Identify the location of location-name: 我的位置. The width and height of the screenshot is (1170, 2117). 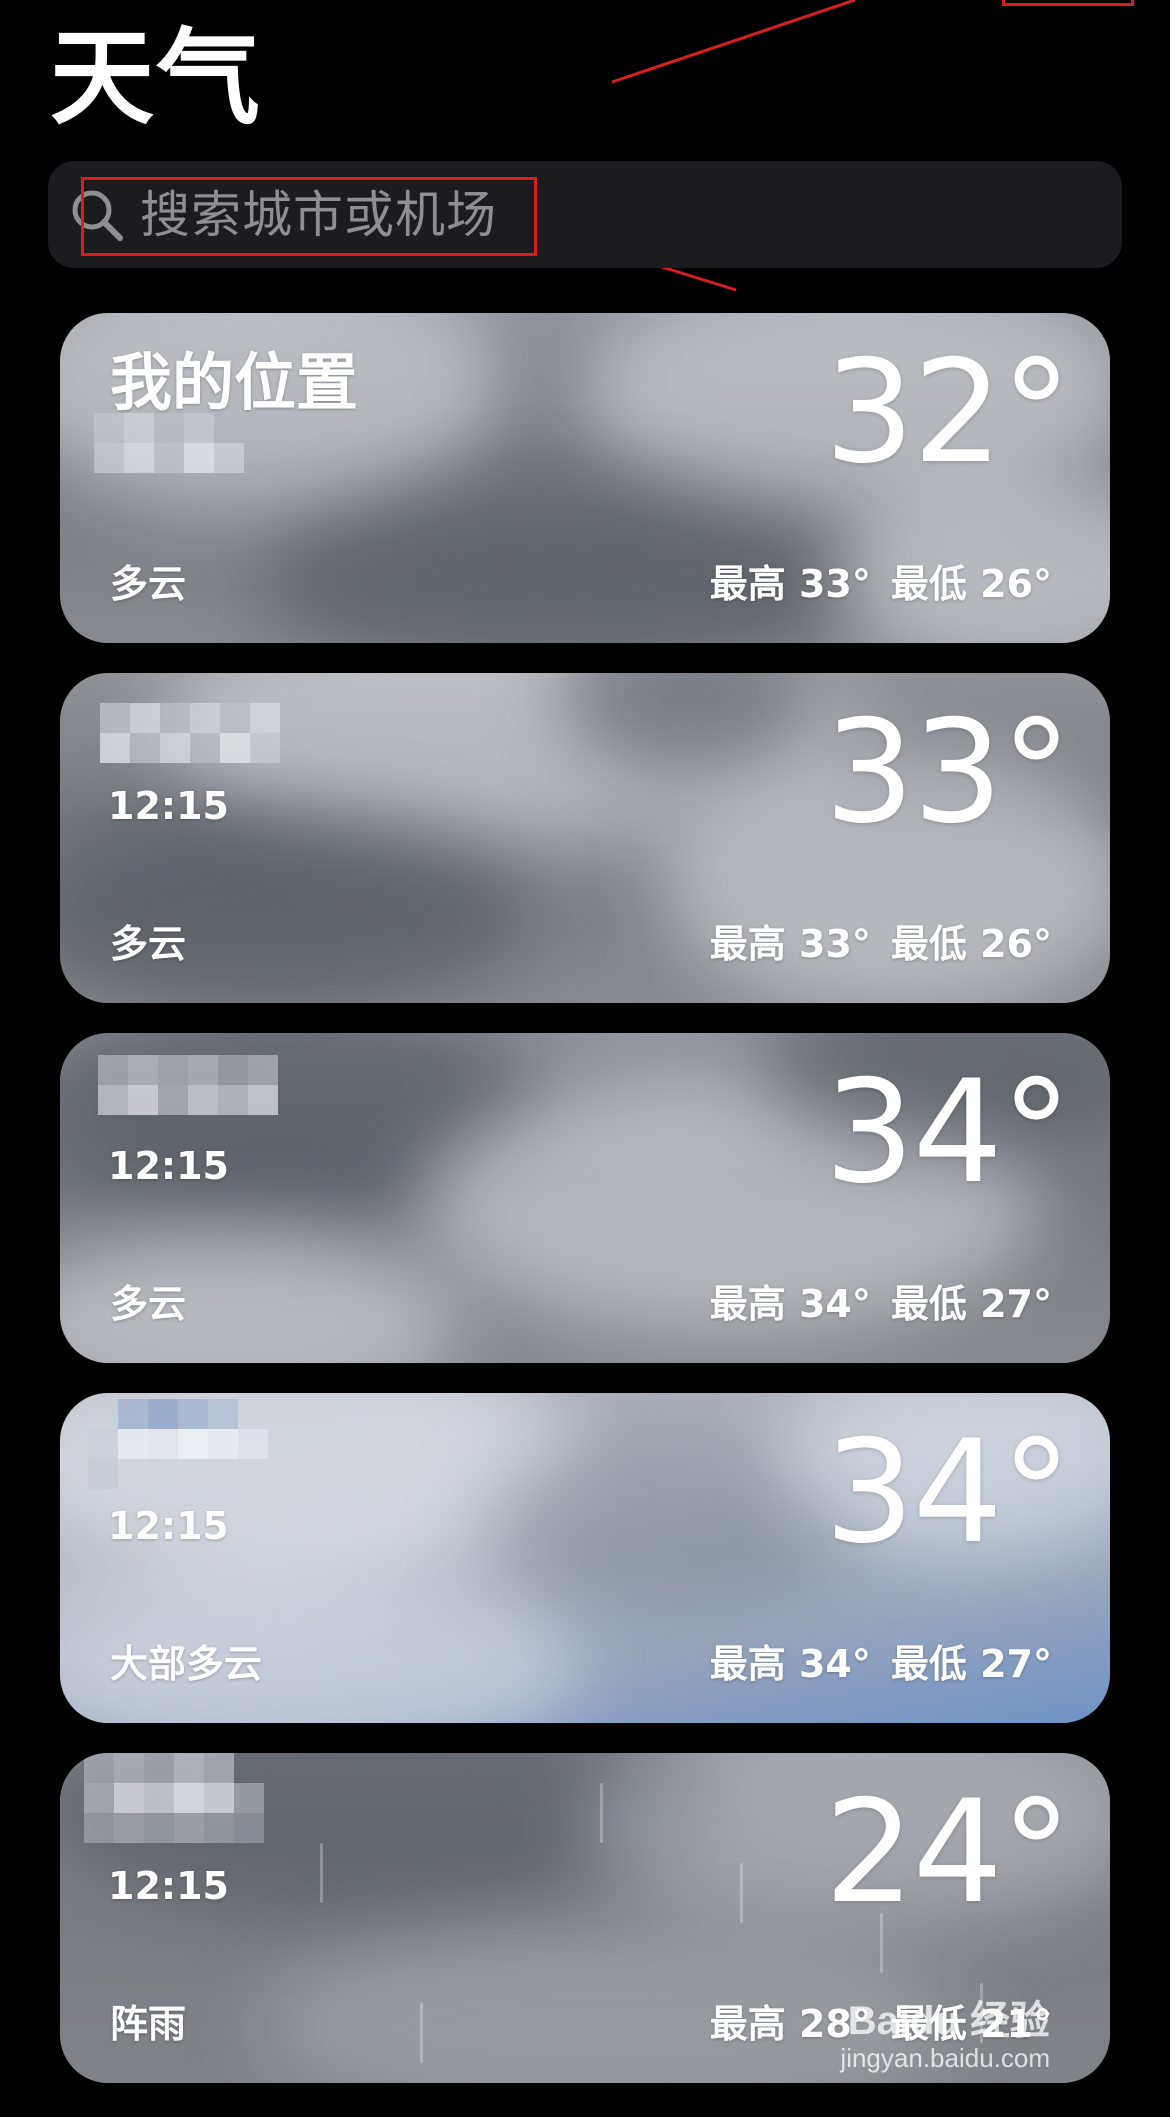
(234, 382).